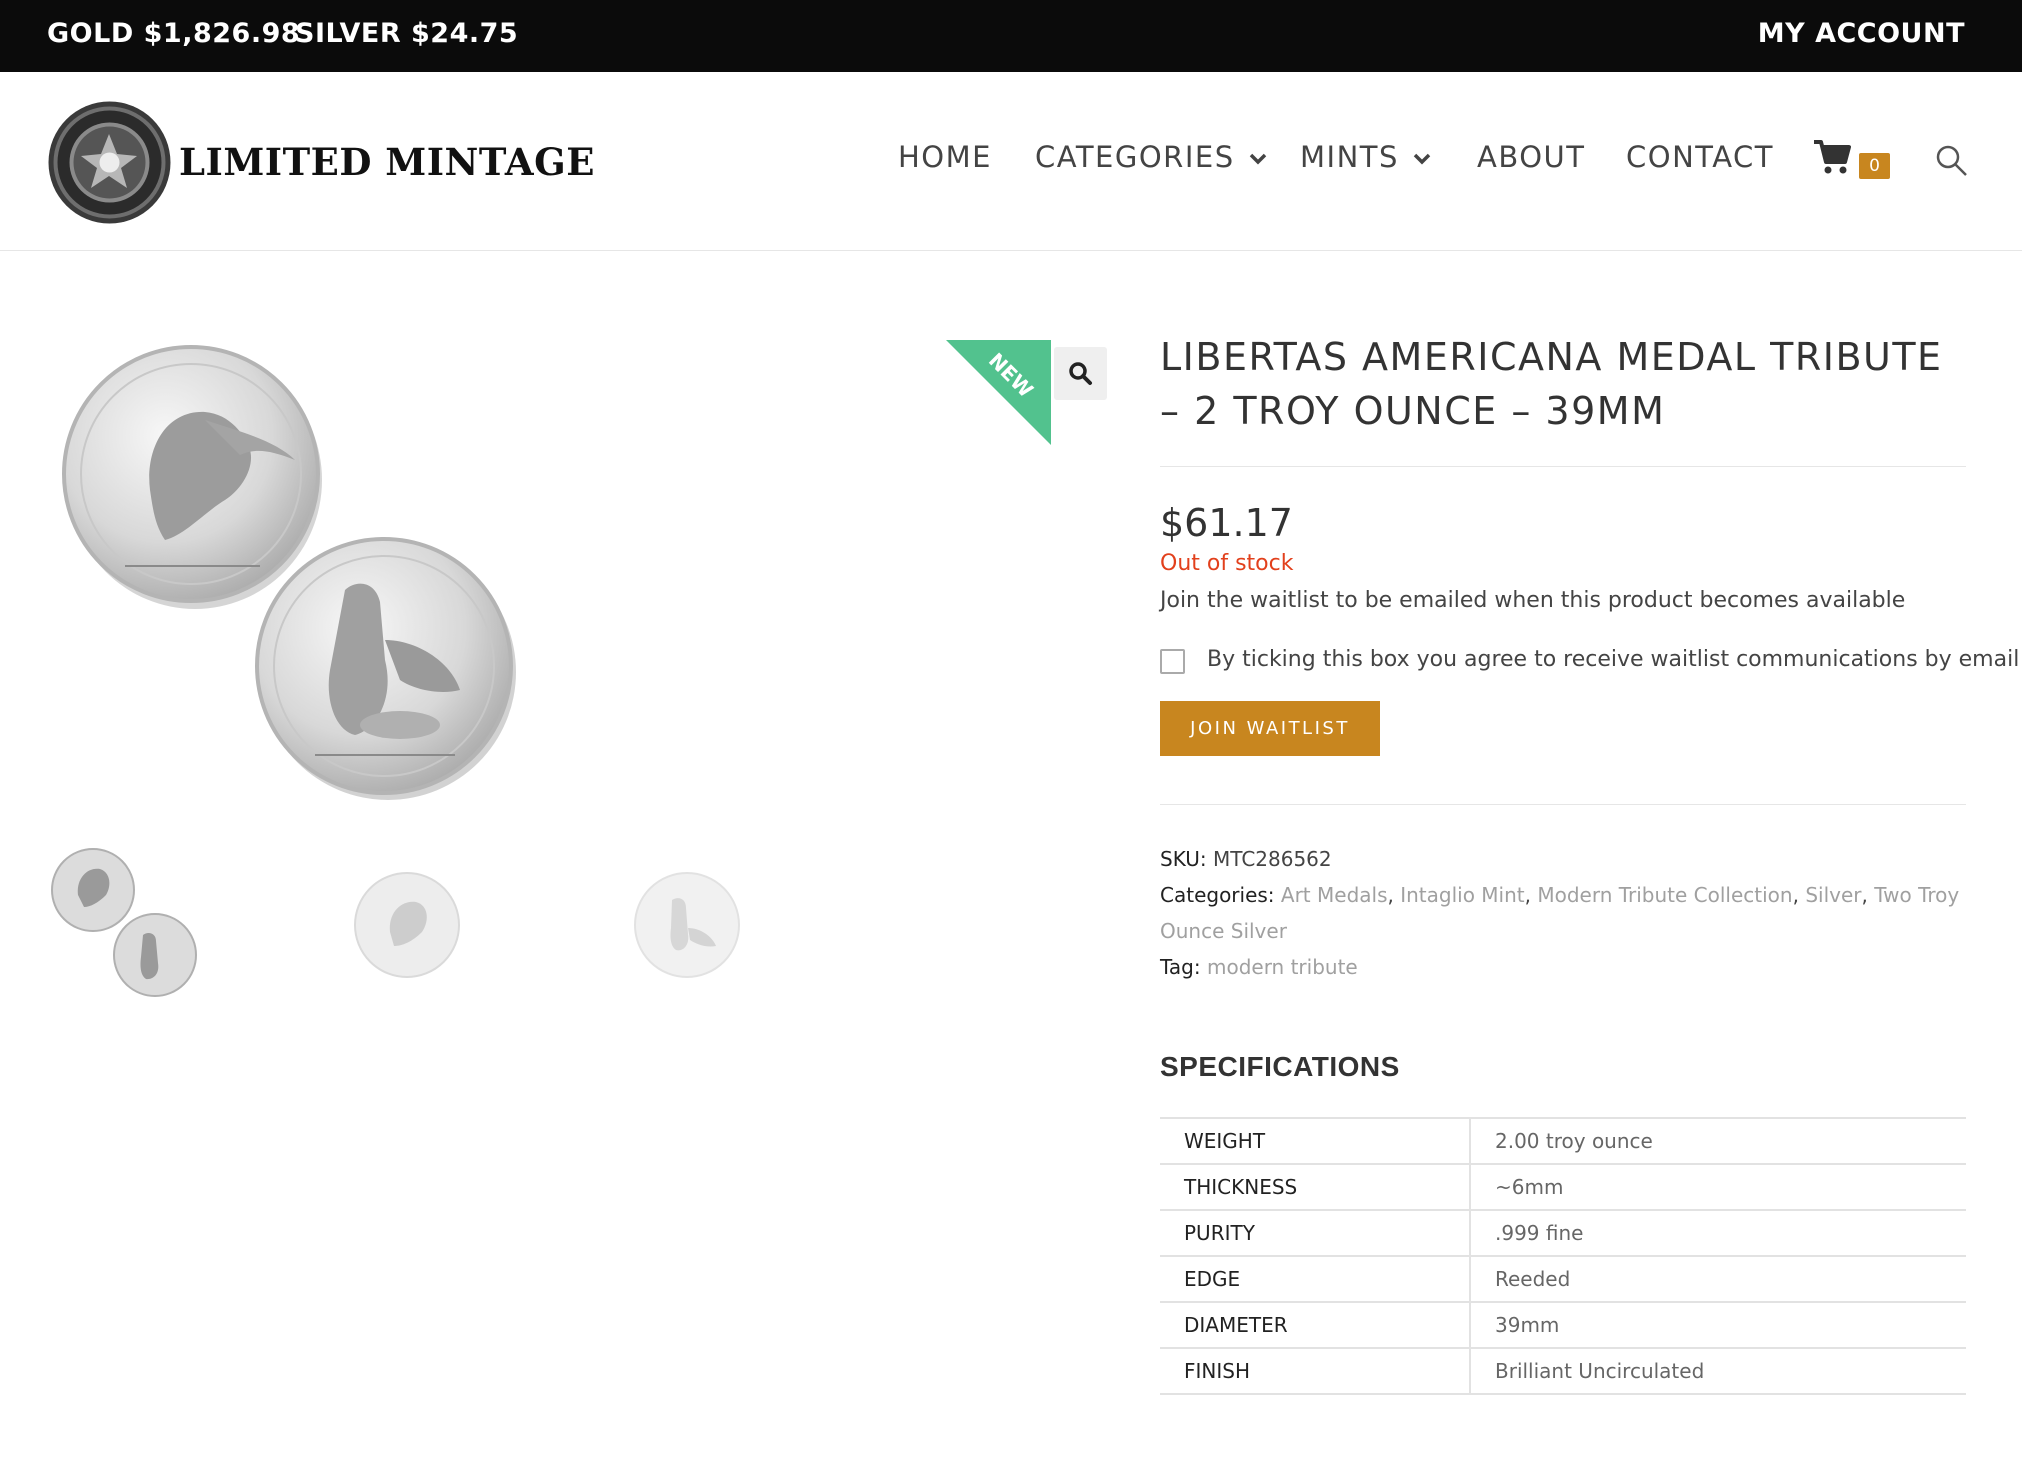 The height and width of the screenshot is (1462, 2022). Describe the element at coordinates (407, 33) in the screenshot. I see `silver-price: SILVER $24.75` at that location.